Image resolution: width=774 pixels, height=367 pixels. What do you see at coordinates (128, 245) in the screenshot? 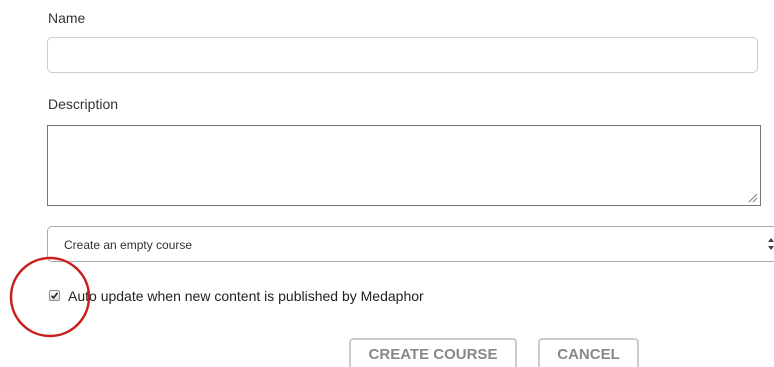
I see `course-type-selected-value: Create an empty course` at bounding box center [128, 245].